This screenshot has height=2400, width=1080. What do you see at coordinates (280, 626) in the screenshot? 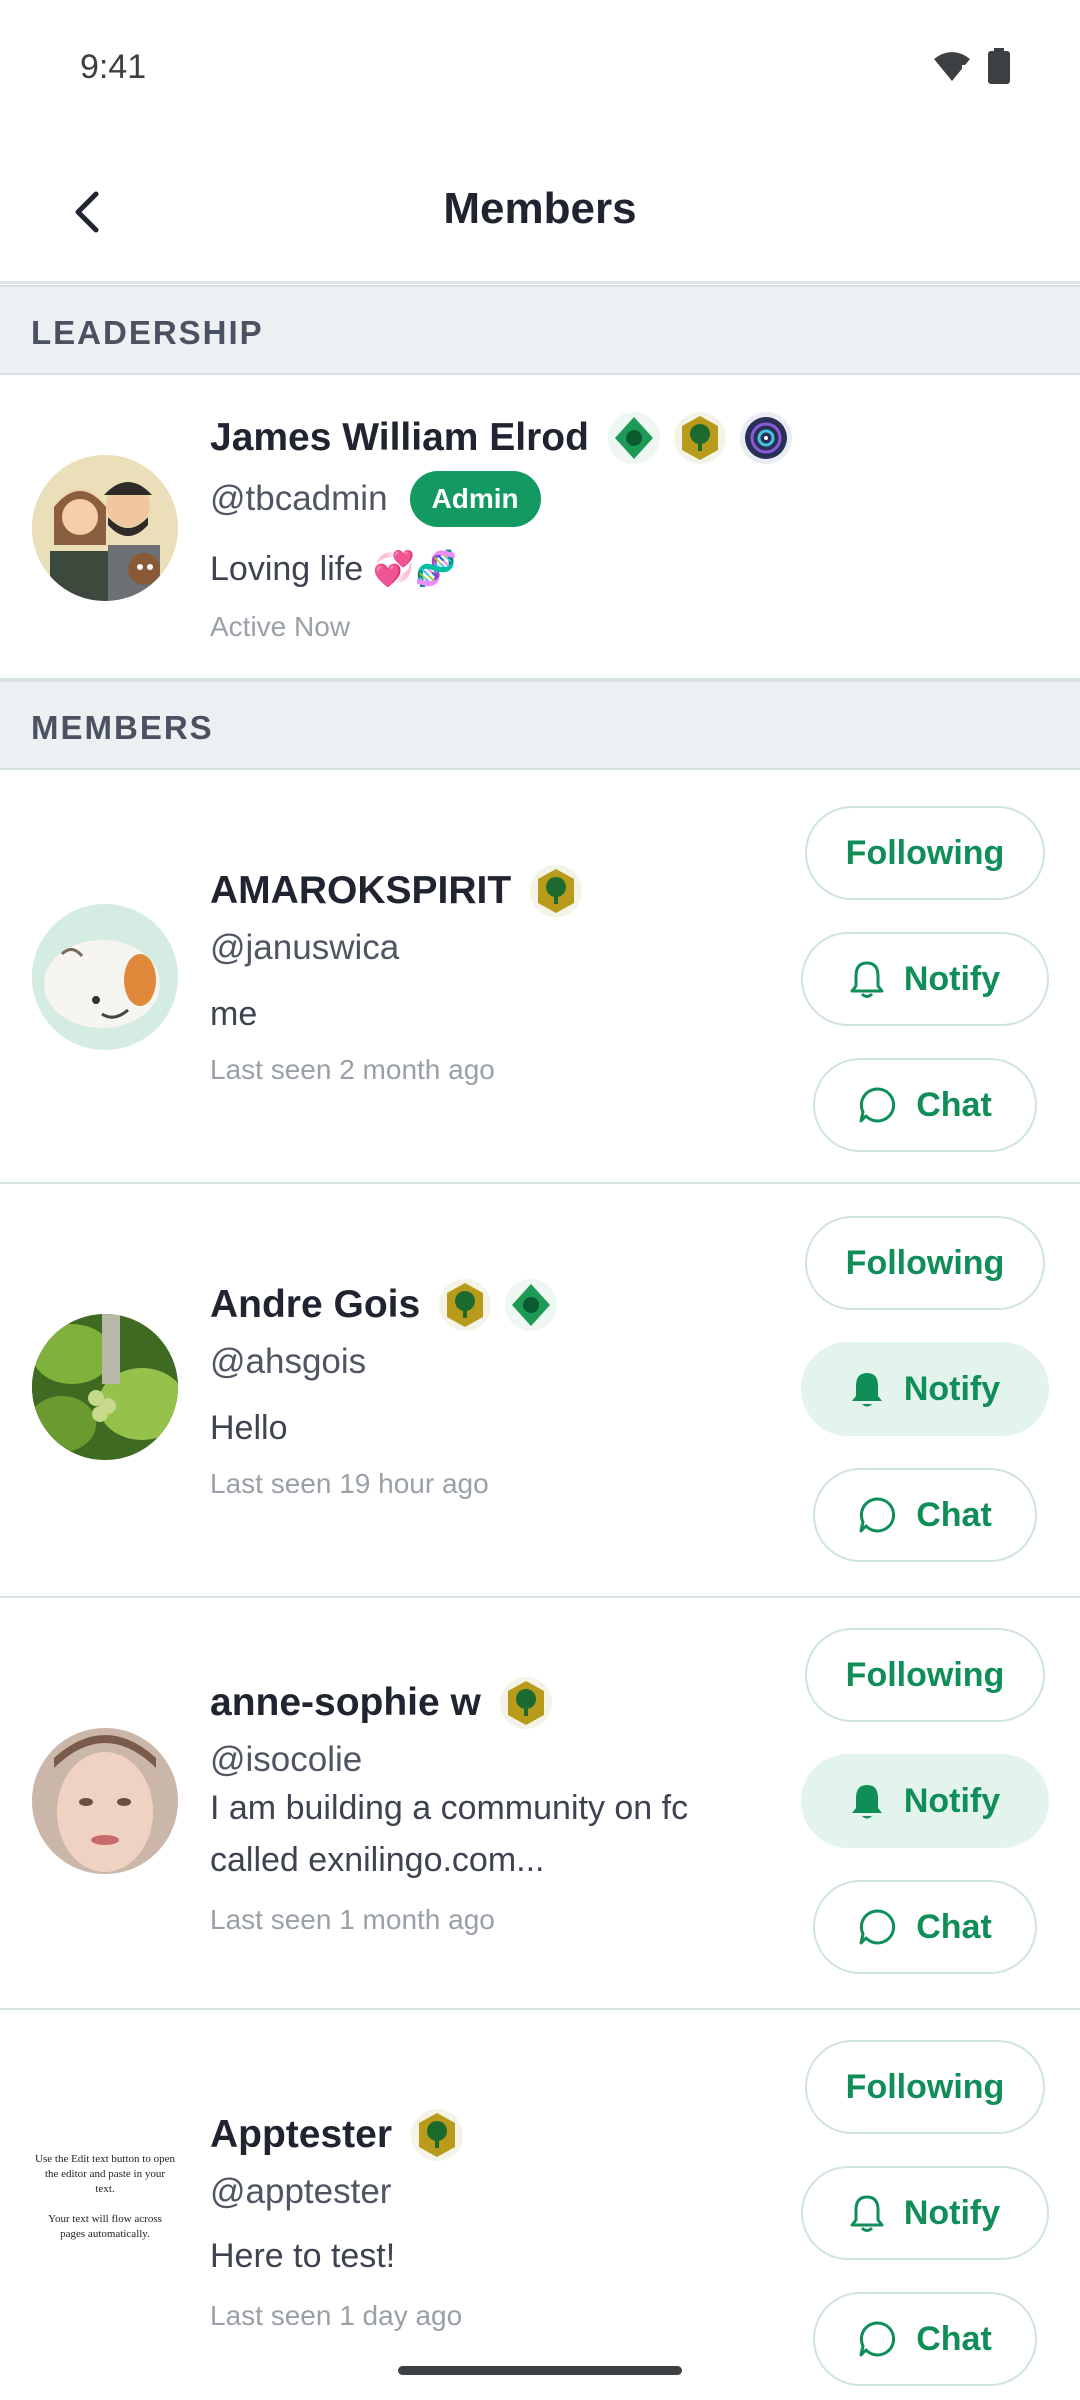
I see `member-status: Active Now` at bounding box center [280, 626].